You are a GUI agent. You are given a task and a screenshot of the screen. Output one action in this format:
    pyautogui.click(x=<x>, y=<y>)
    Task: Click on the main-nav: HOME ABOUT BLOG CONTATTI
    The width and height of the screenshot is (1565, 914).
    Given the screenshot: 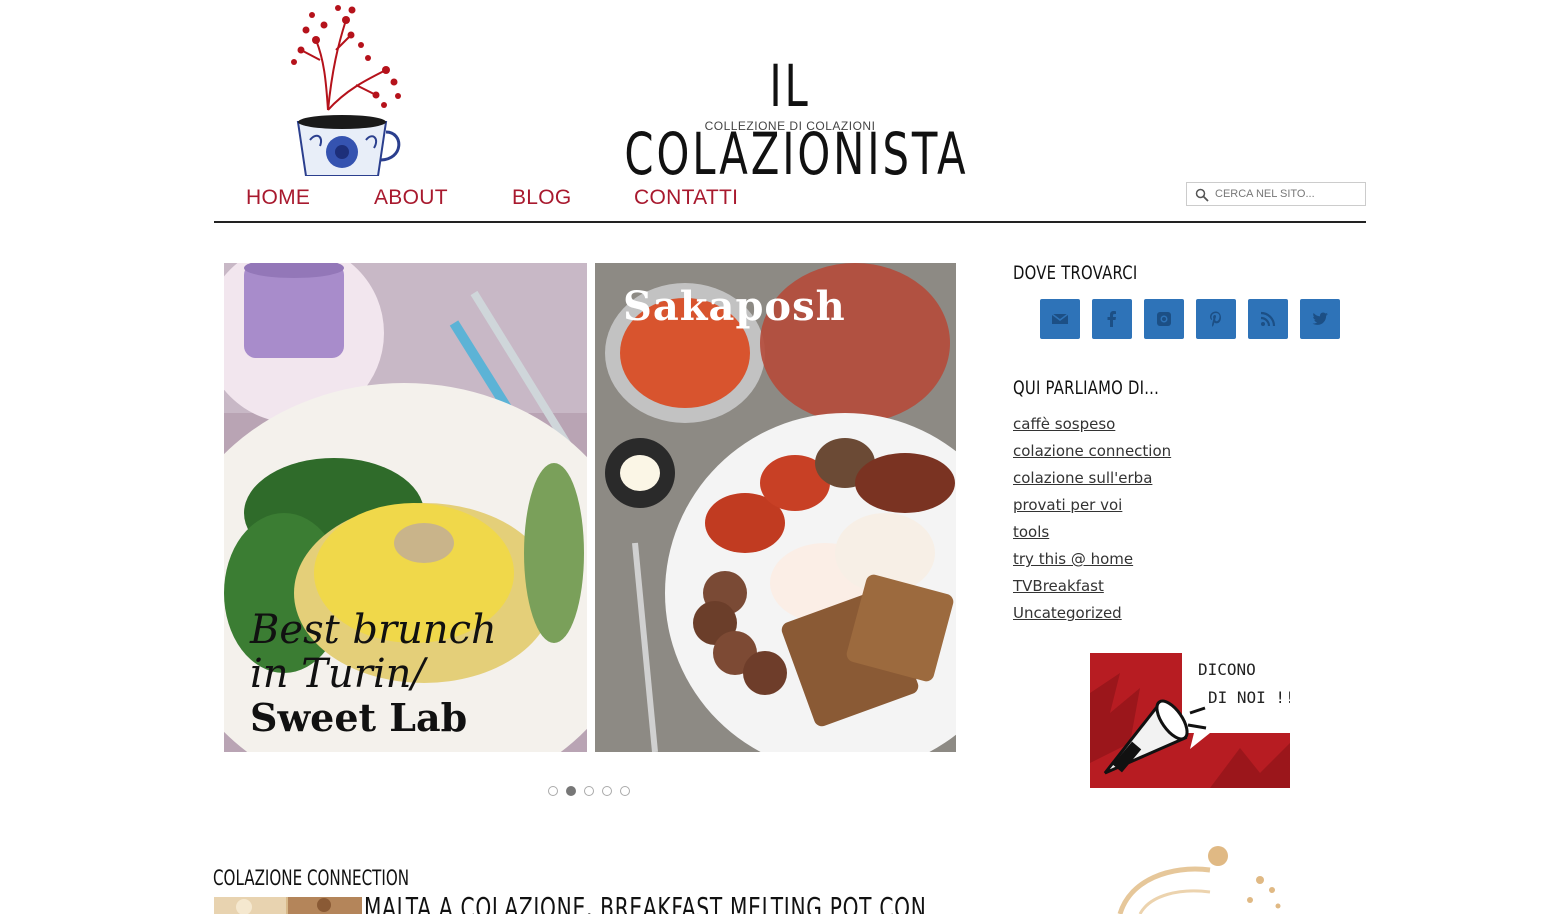 What is the action you would take?
    pyautogui.click(x=790, y=199)
    